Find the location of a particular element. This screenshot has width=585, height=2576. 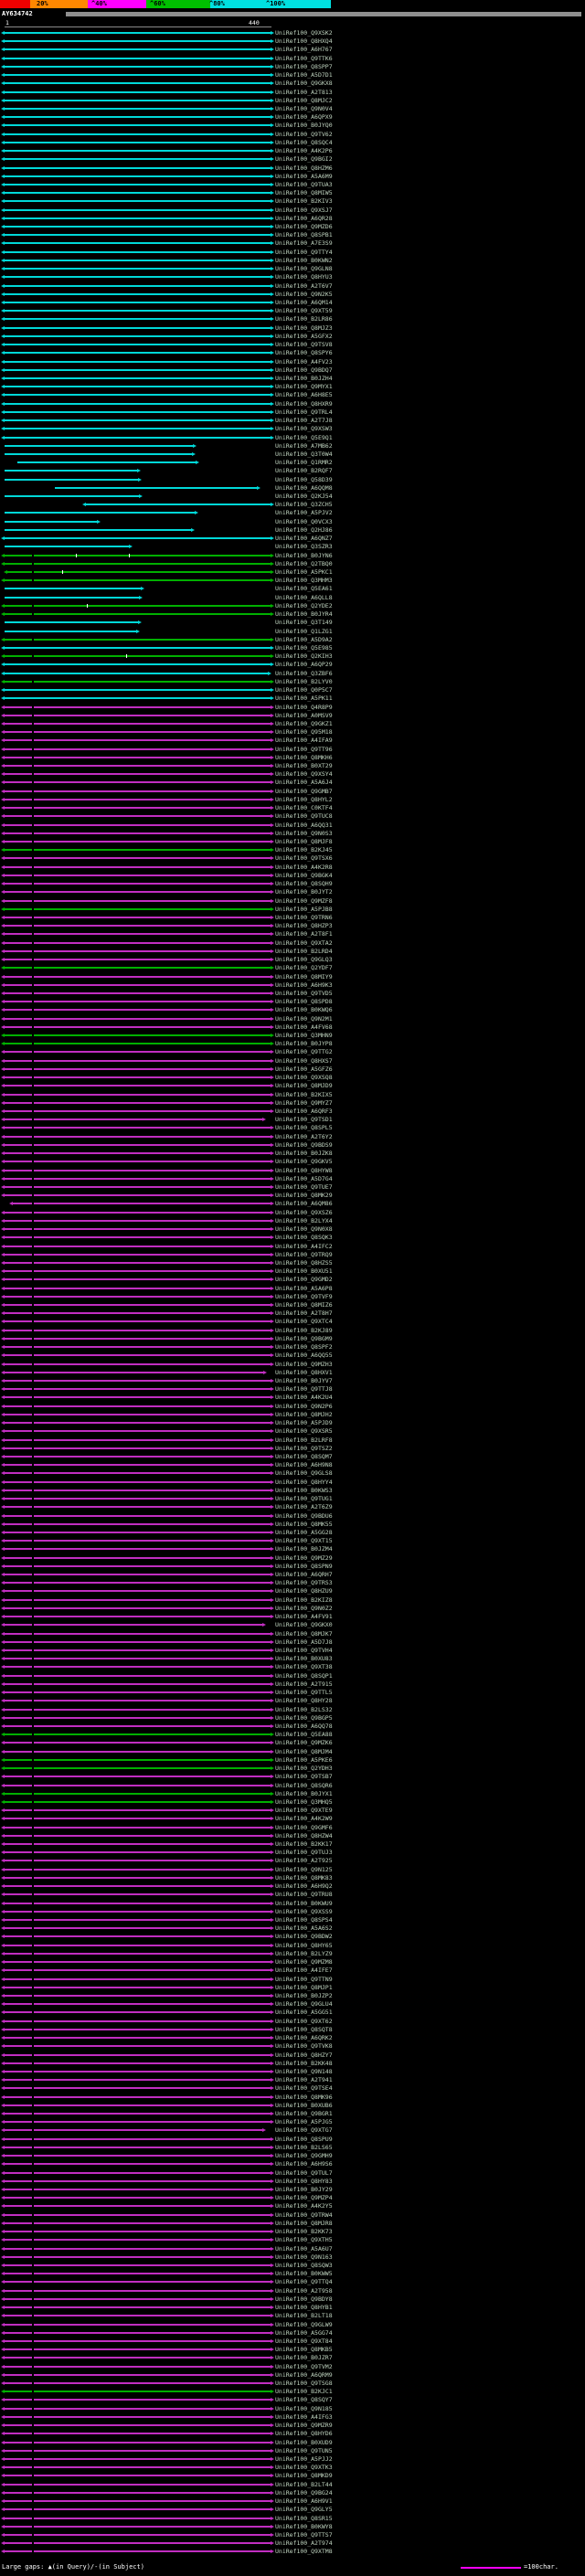

hit-label: UniRef100_Q9XSY4 is located at coordinates (304, 774).